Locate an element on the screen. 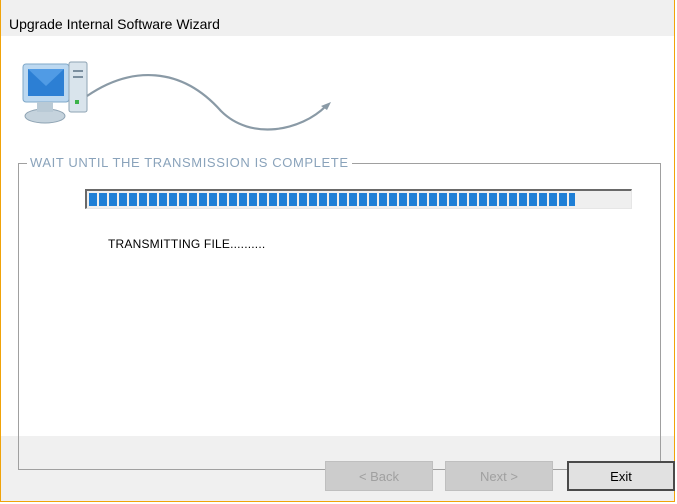  exit-button: Exit is located at coordinates (621, 476).